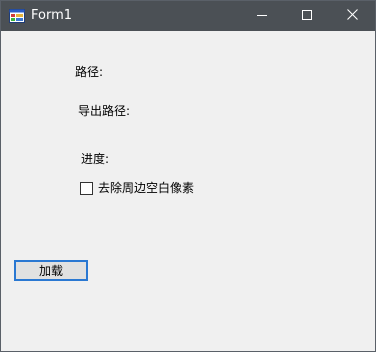 The image size is (376, 352). Describe the element at coordinates (188, 16) in the screenshot. I see `title-bar: Form1` at that location.